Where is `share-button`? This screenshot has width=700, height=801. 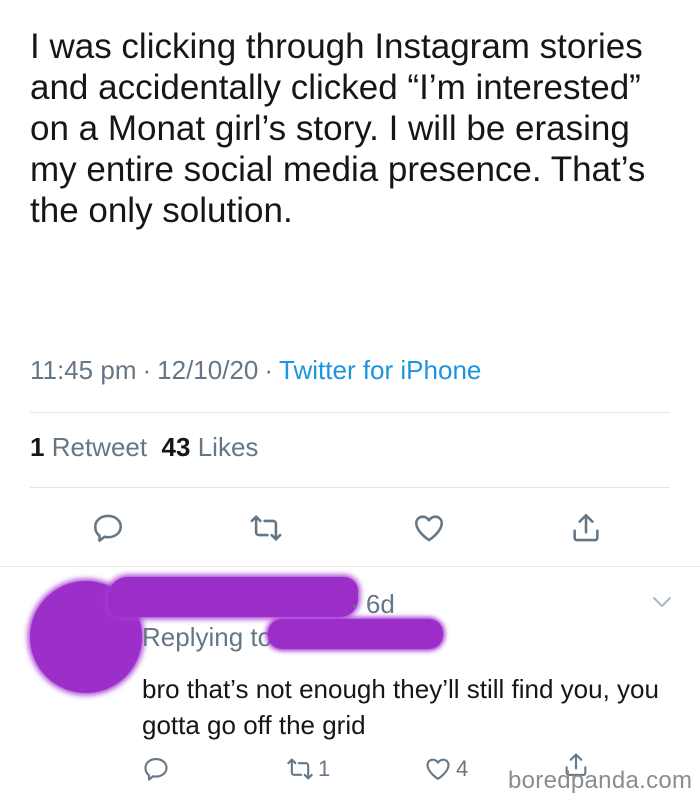 share-button is located at coordinates (586, 528).